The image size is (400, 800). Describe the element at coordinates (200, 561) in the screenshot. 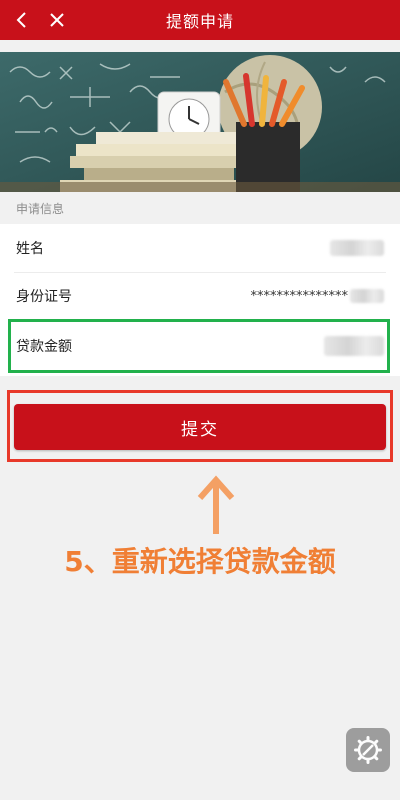

I see `instruction-text: 5、重新选择贷款金额` at that location.